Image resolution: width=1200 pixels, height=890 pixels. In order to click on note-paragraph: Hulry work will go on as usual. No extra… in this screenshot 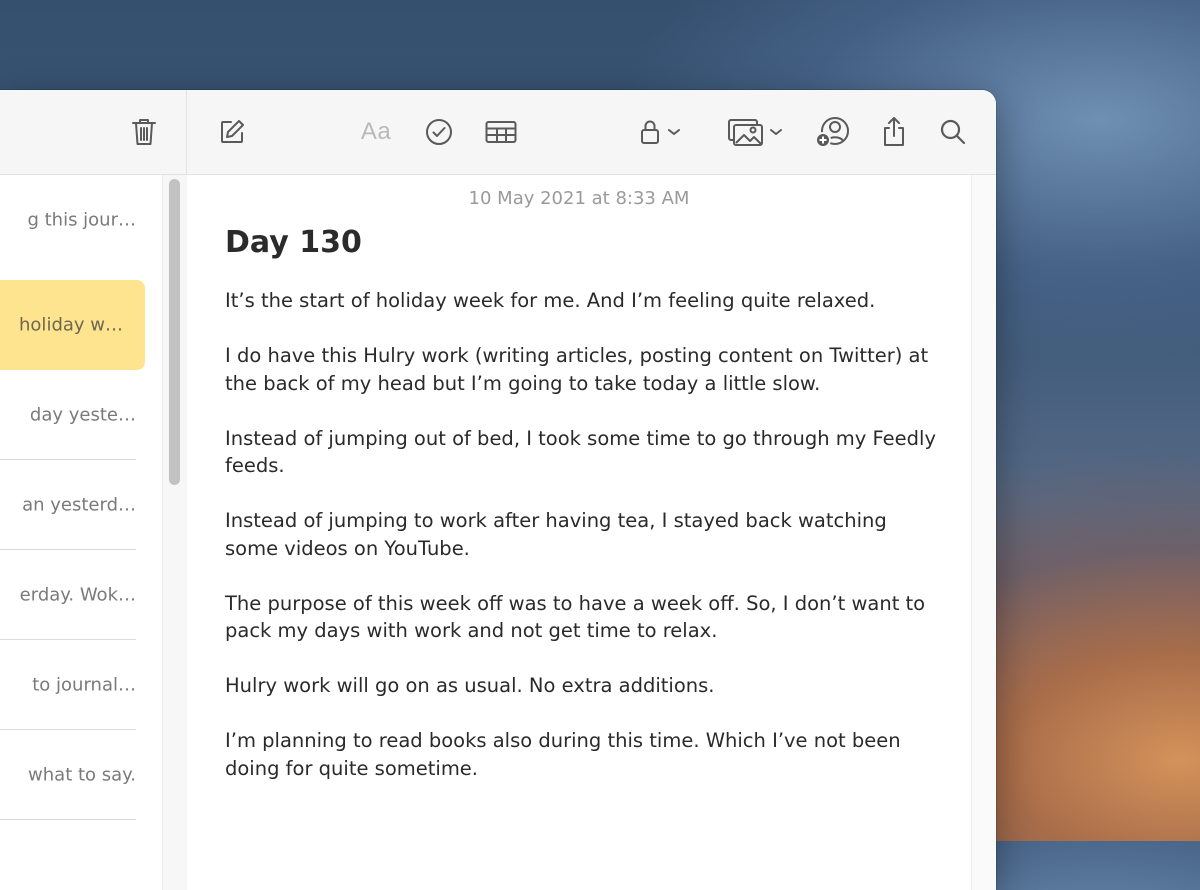, I will do `click(470, 685)`.